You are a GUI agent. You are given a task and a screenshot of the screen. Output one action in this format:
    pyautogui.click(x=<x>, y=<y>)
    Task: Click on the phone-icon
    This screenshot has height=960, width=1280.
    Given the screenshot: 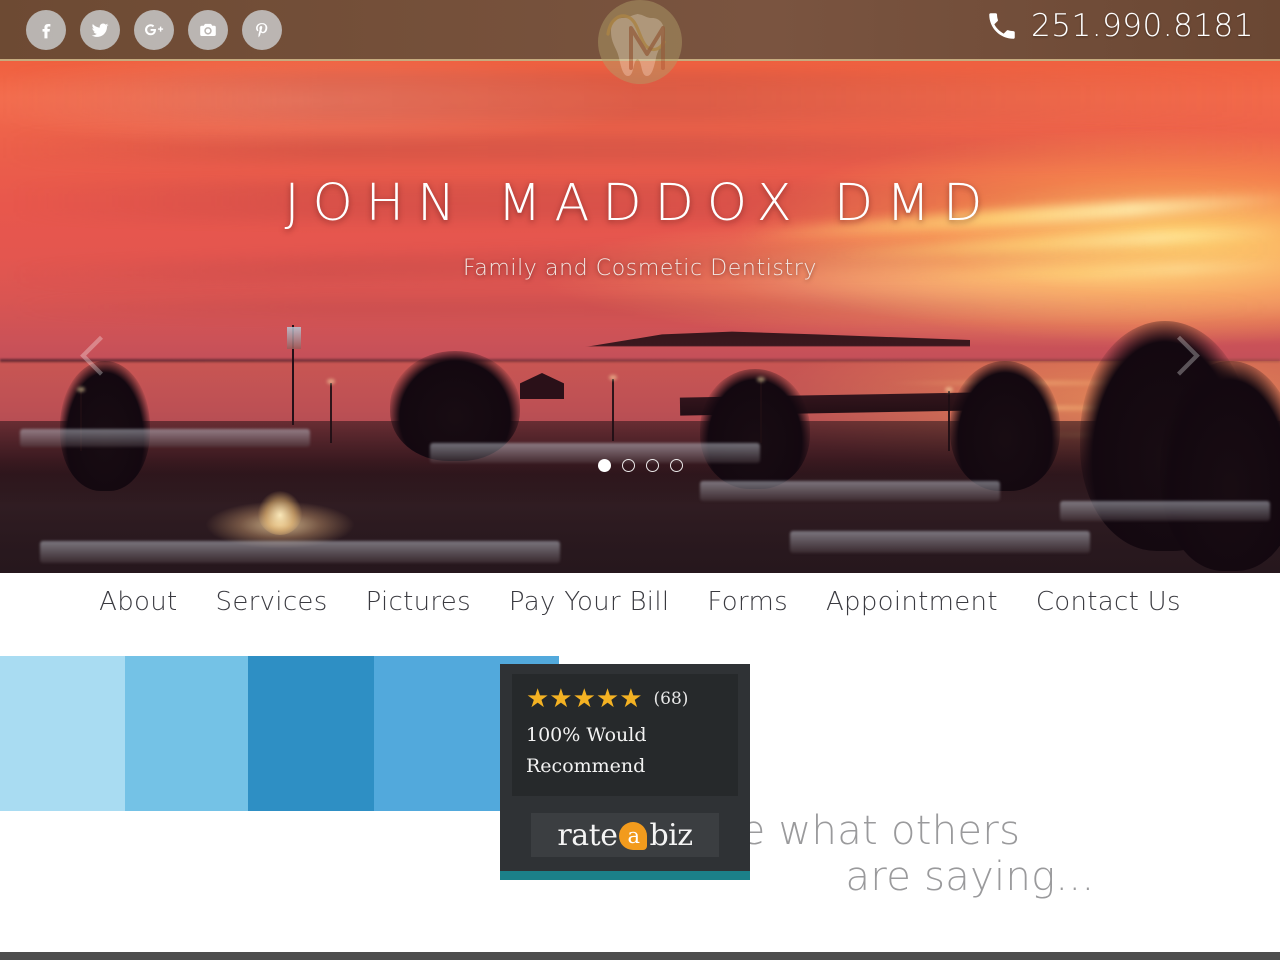 What is the action you would take?
    pyautogui.click(x=1002, y=26)
    